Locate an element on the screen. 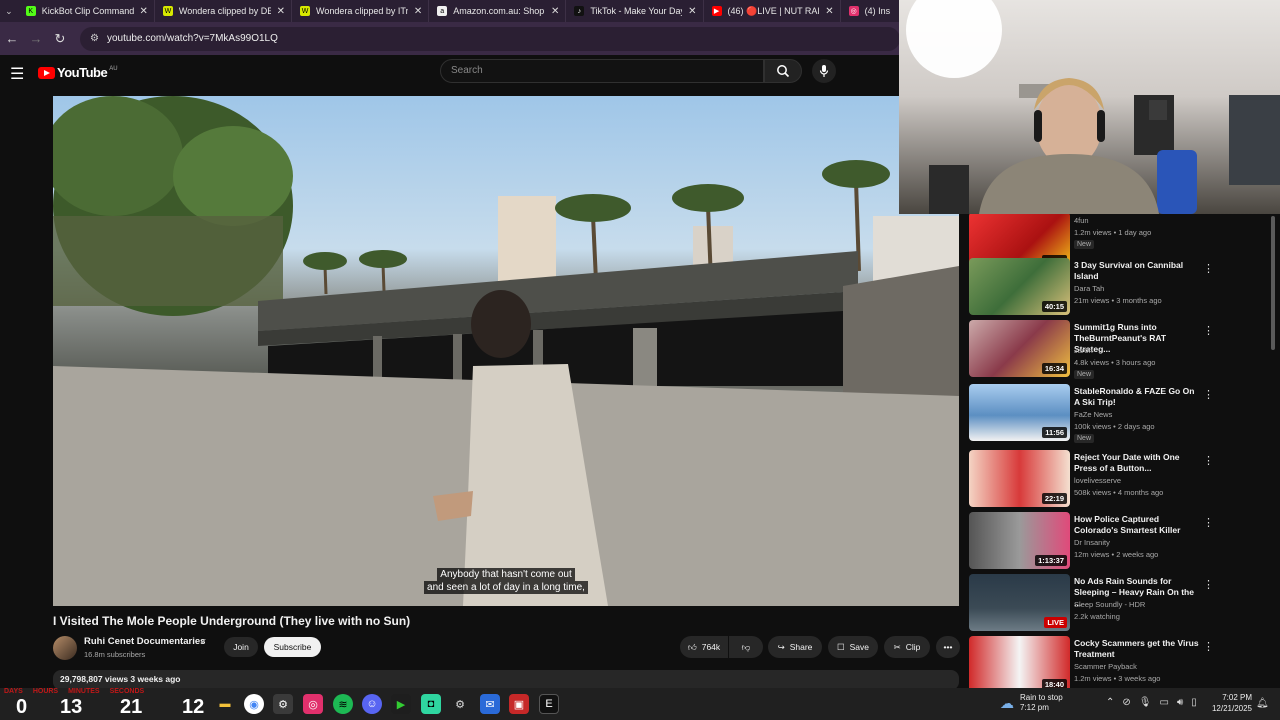 This screenshot has width=1280, height=720. browser-tab: K KickBot Clip Command ✕ is located at coordinates (86, 11).